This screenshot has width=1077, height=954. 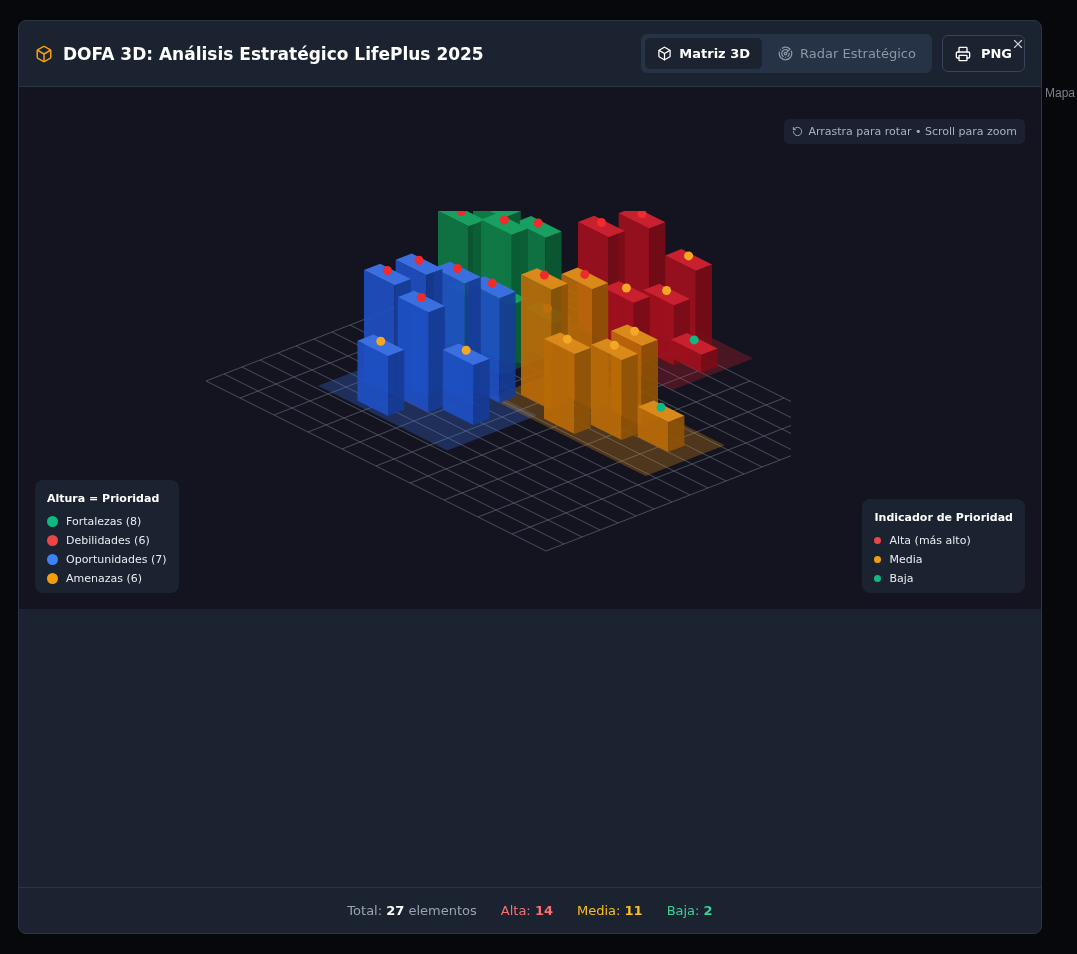 What do you see at coordinates (798, 131) in the screenshot?
I see `rotate-icon` at bounding box center [798, 131].